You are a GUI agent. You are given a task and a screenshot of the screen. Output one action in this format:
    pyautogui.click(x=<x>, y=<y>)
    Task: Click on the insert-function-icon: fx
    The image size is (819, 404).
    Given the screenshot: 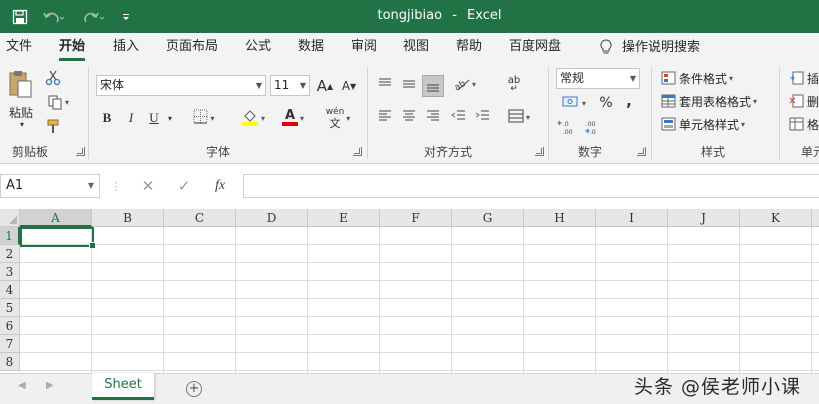 What is the action you would take?
    pyautogui.click(x=220, y=186)
    